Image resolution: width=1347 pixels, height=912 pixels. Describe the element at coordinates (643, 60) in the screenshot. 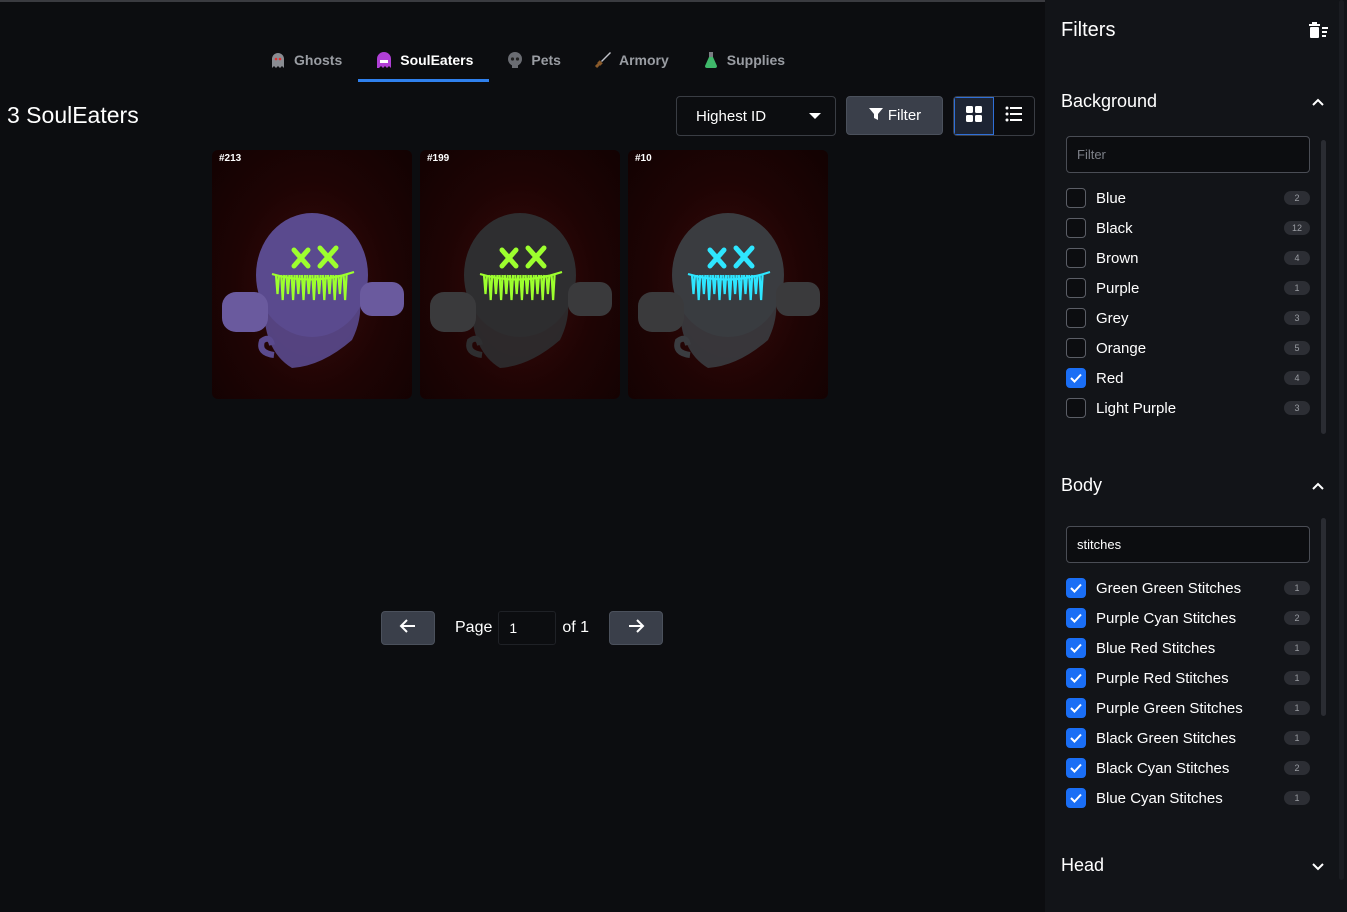

I see `tab-label: Armory` at that location.